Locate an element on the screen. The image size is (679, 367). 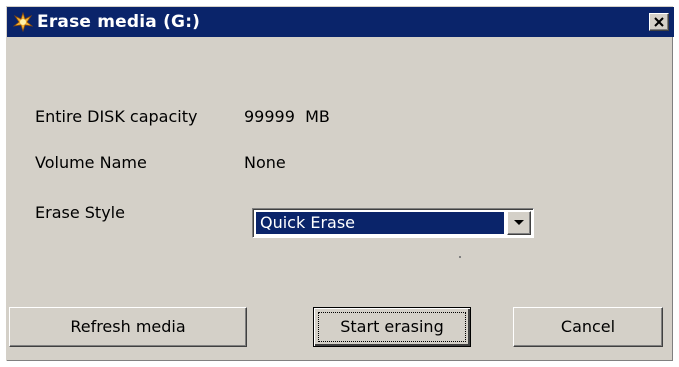
close-icon is located at coordinates (659, 22).